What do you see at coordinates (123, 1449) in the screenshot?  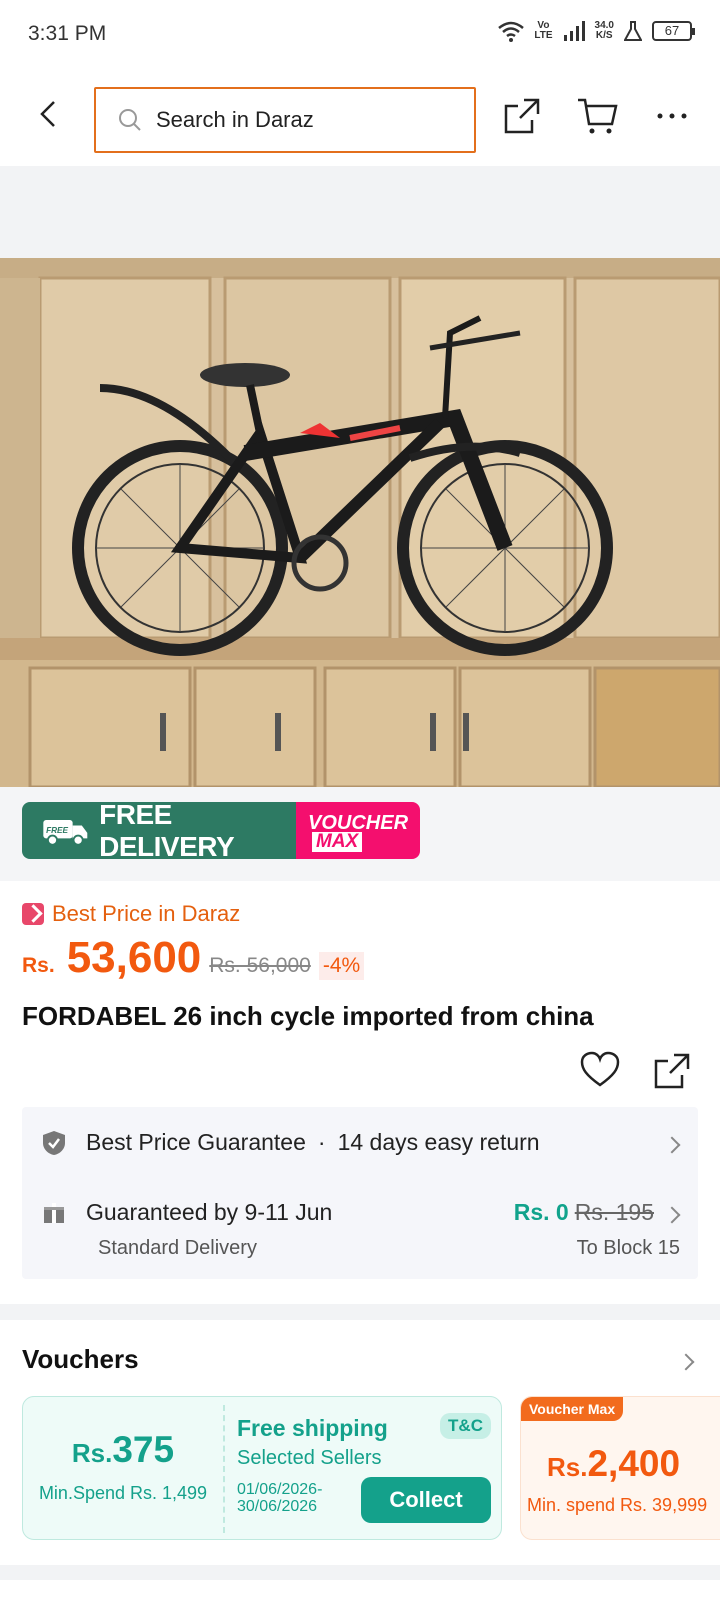 I see `voucher-amount: Rs.375` at bounding box center [123, 1449].